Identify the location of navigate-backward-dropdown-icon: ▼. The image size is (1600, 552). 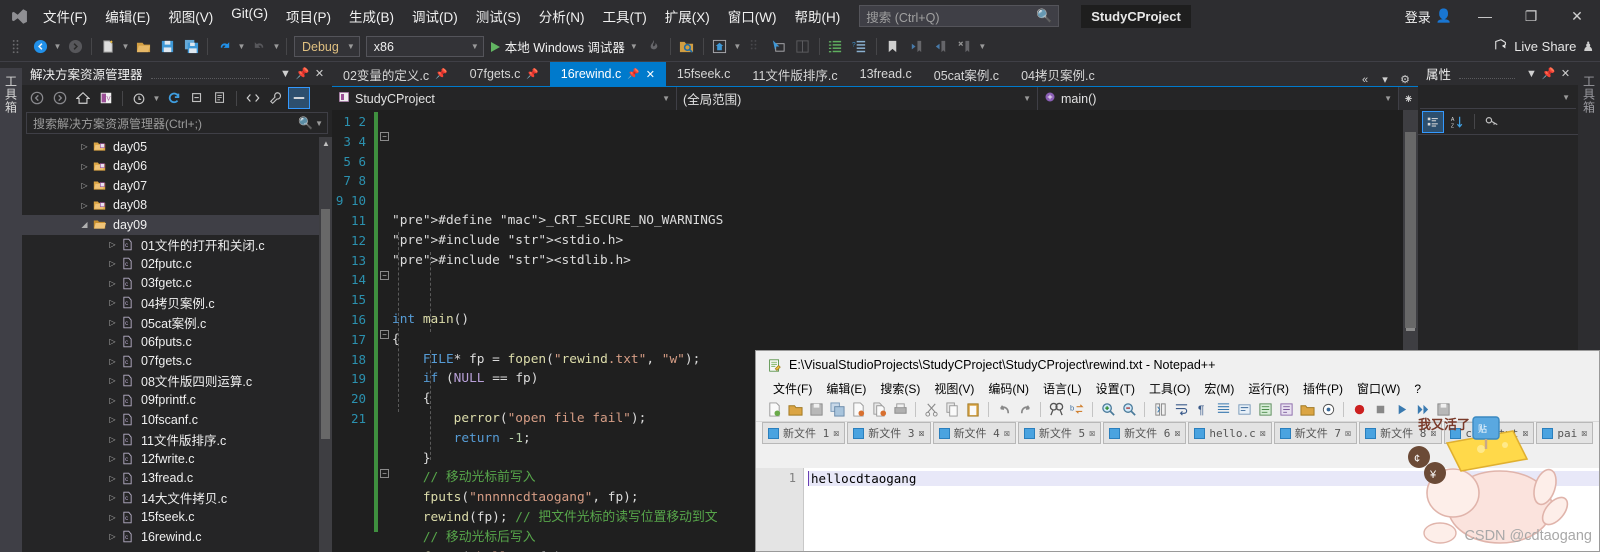
(57, 47).